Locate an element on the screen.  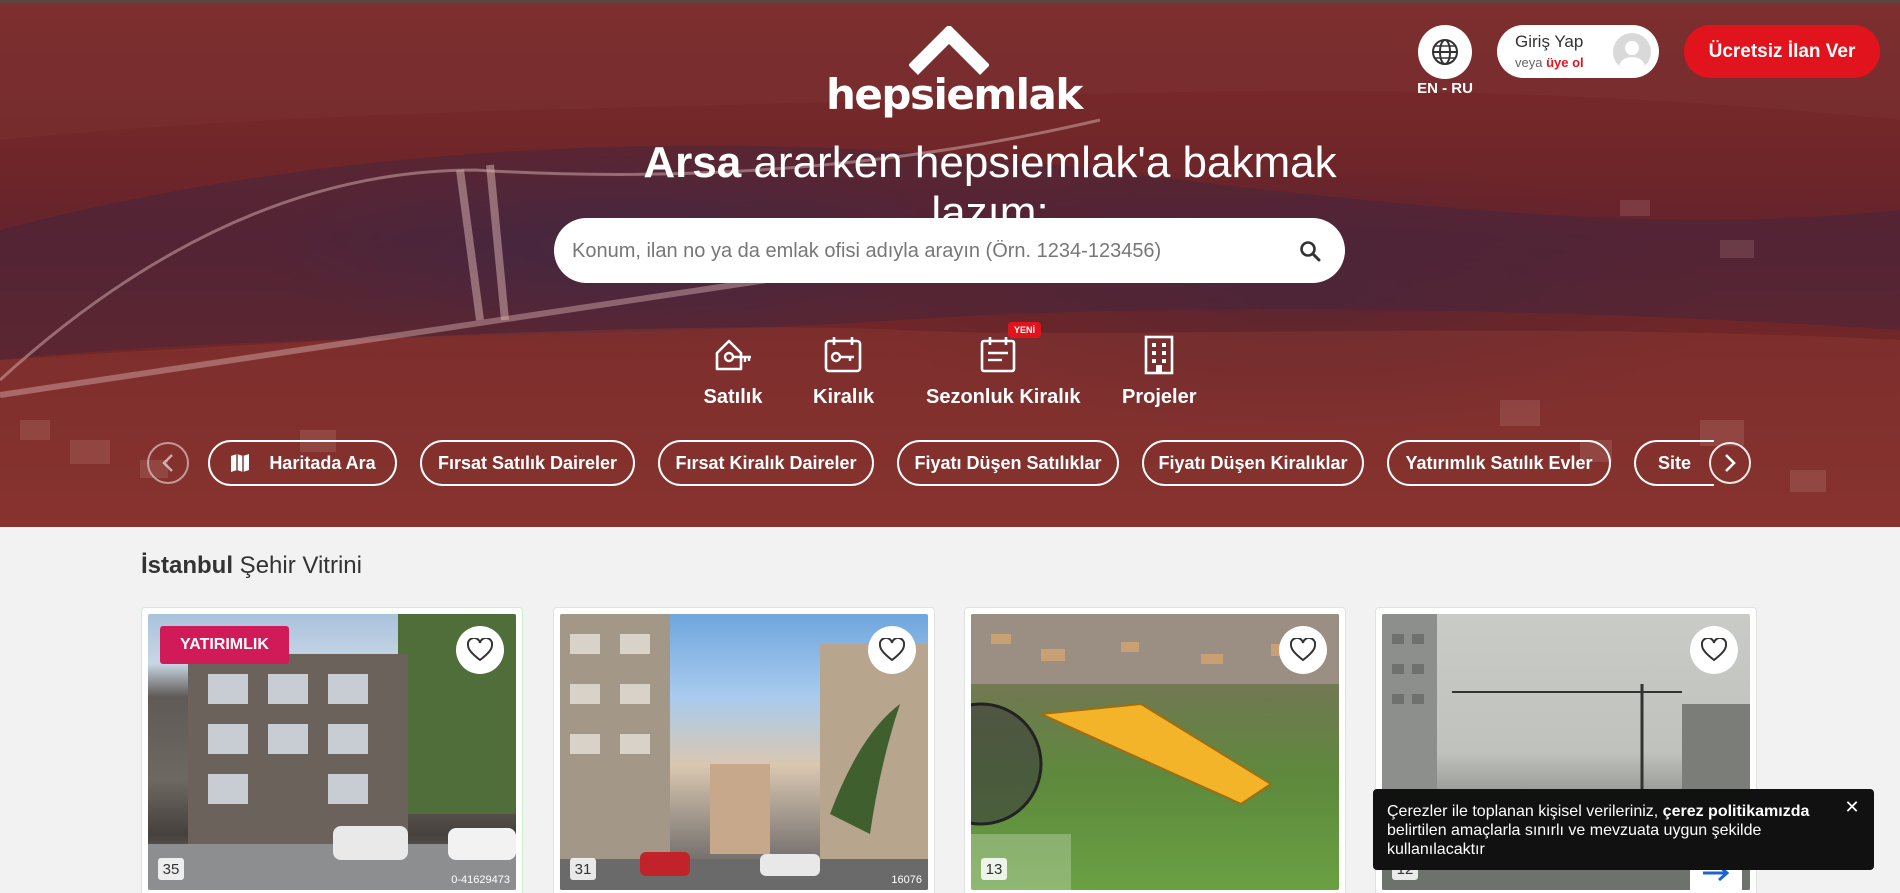
showcase-title: İstanbul Şehir Vitrini is located at coordinates (251, 565).